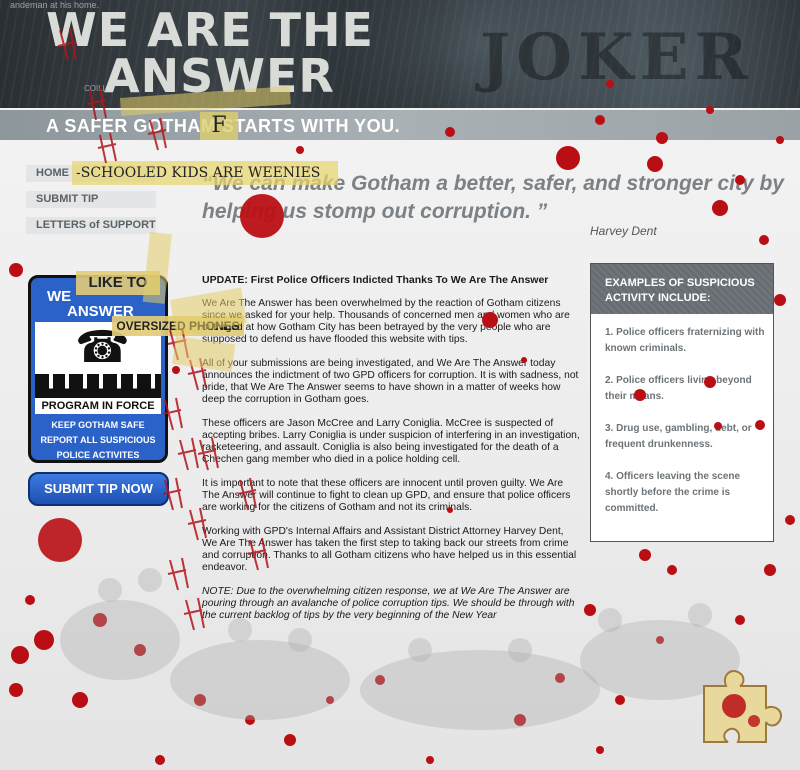 The image size is (800, 770). What do you see at coordinates (617, 57) in the screenshot?
I see `banner-ghost-graphic: JOKER` at bounding box center [617, 57].